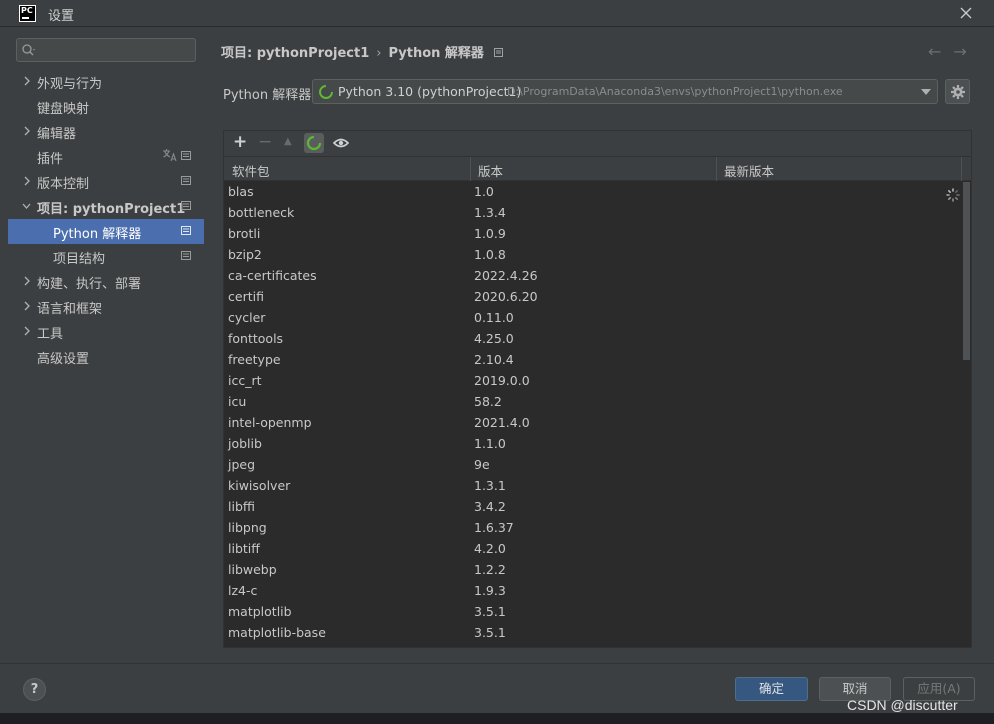 The height and width of the screenshot is (724, 994). I want to click on table-row: bzip2 1.0.8, so click(592, 255).